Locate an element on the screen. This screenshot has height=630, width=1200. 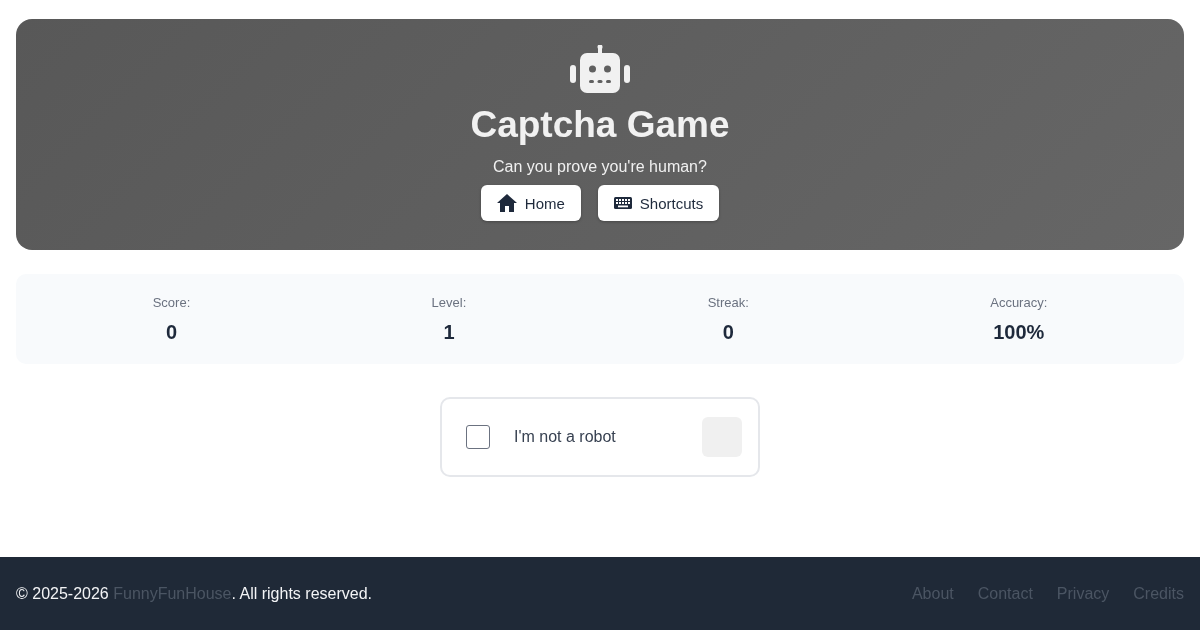
stat-label: Level: is located at coordinates (449, 302).